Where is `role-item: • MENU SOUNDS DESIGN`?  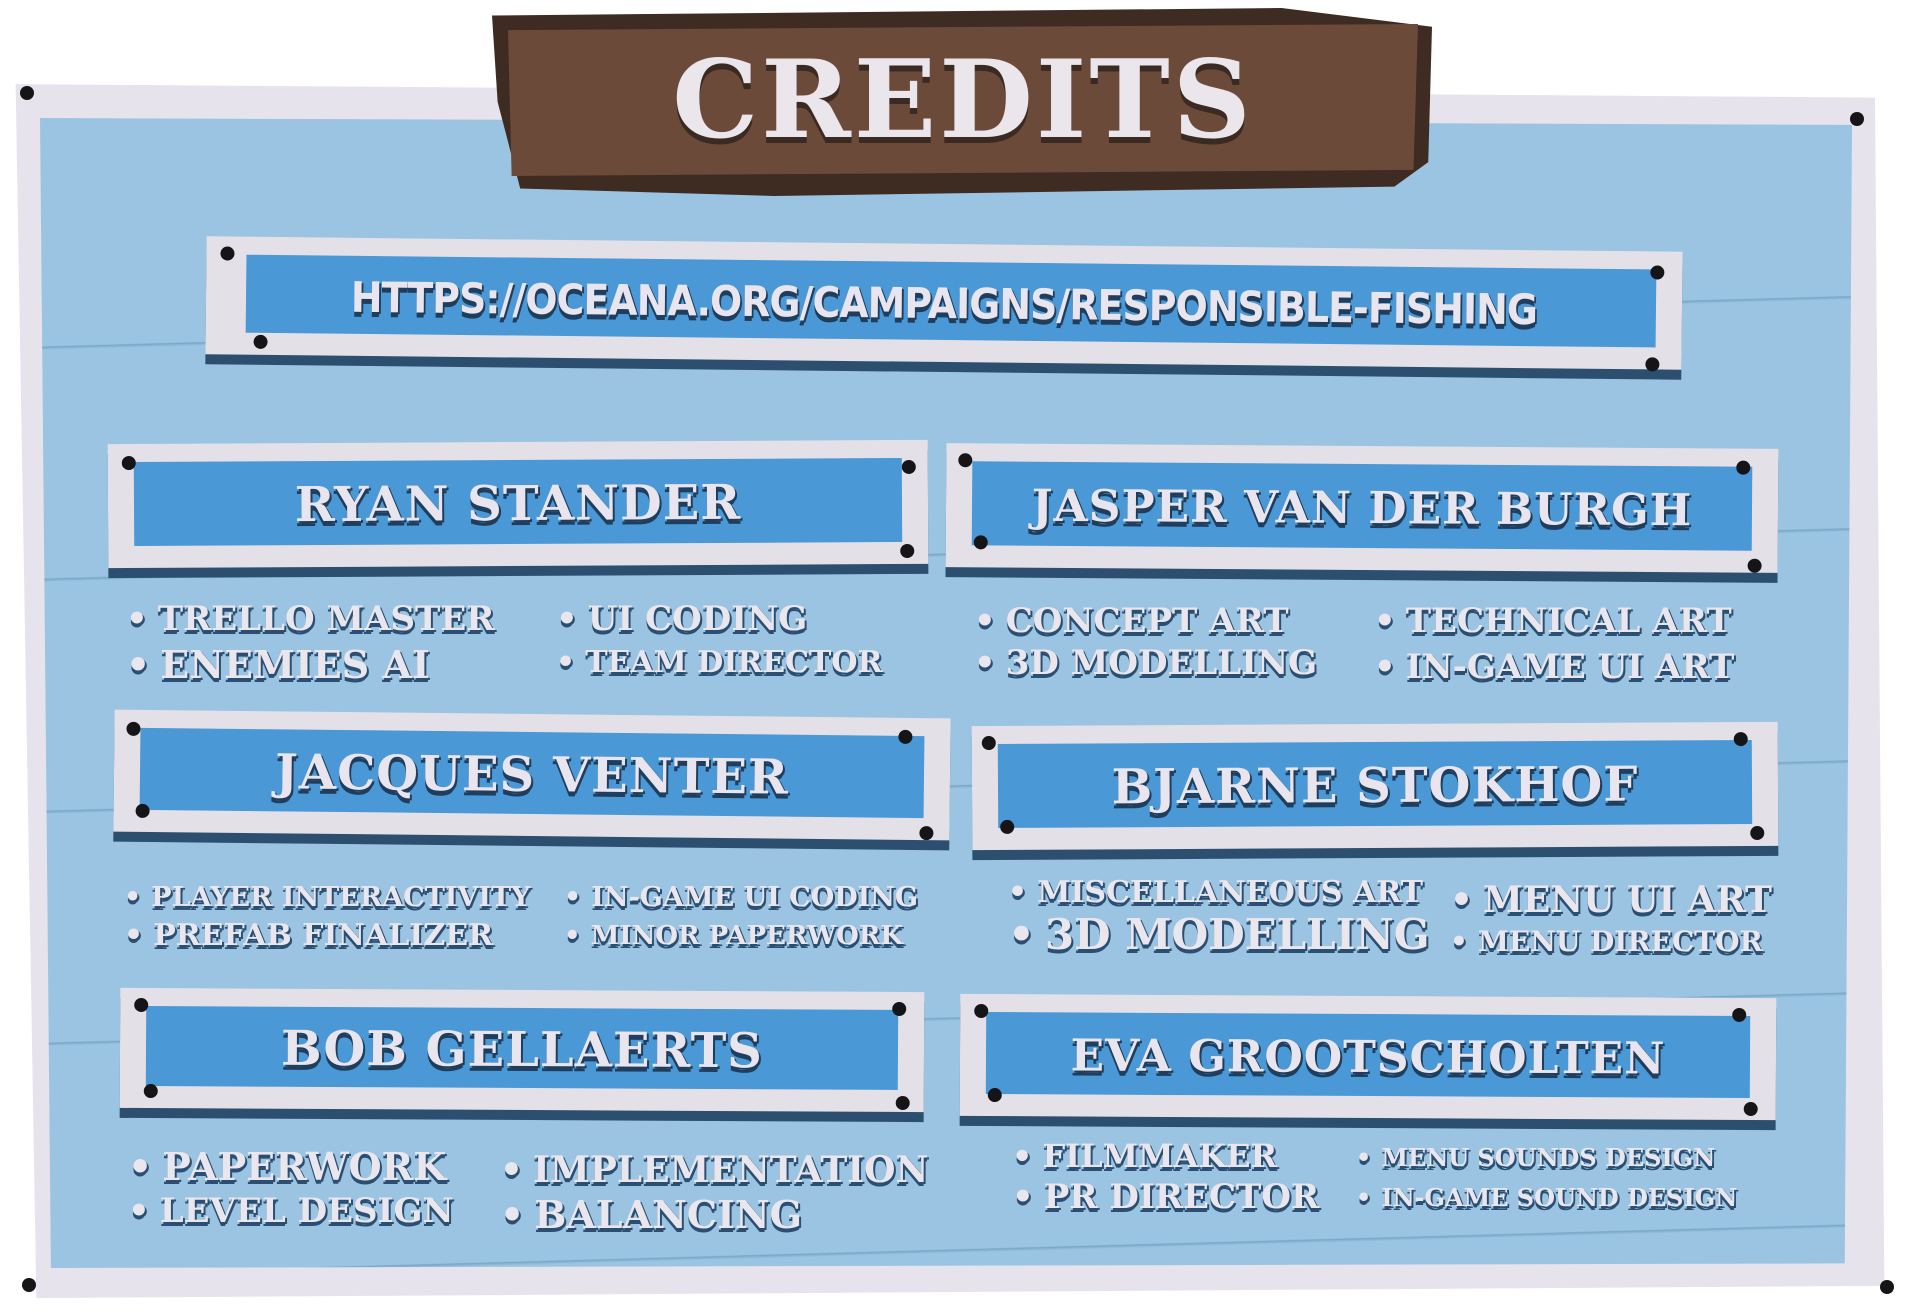
role-item: • MENU SOUNDS DESIGN is located at coordinates (1536, 1157).